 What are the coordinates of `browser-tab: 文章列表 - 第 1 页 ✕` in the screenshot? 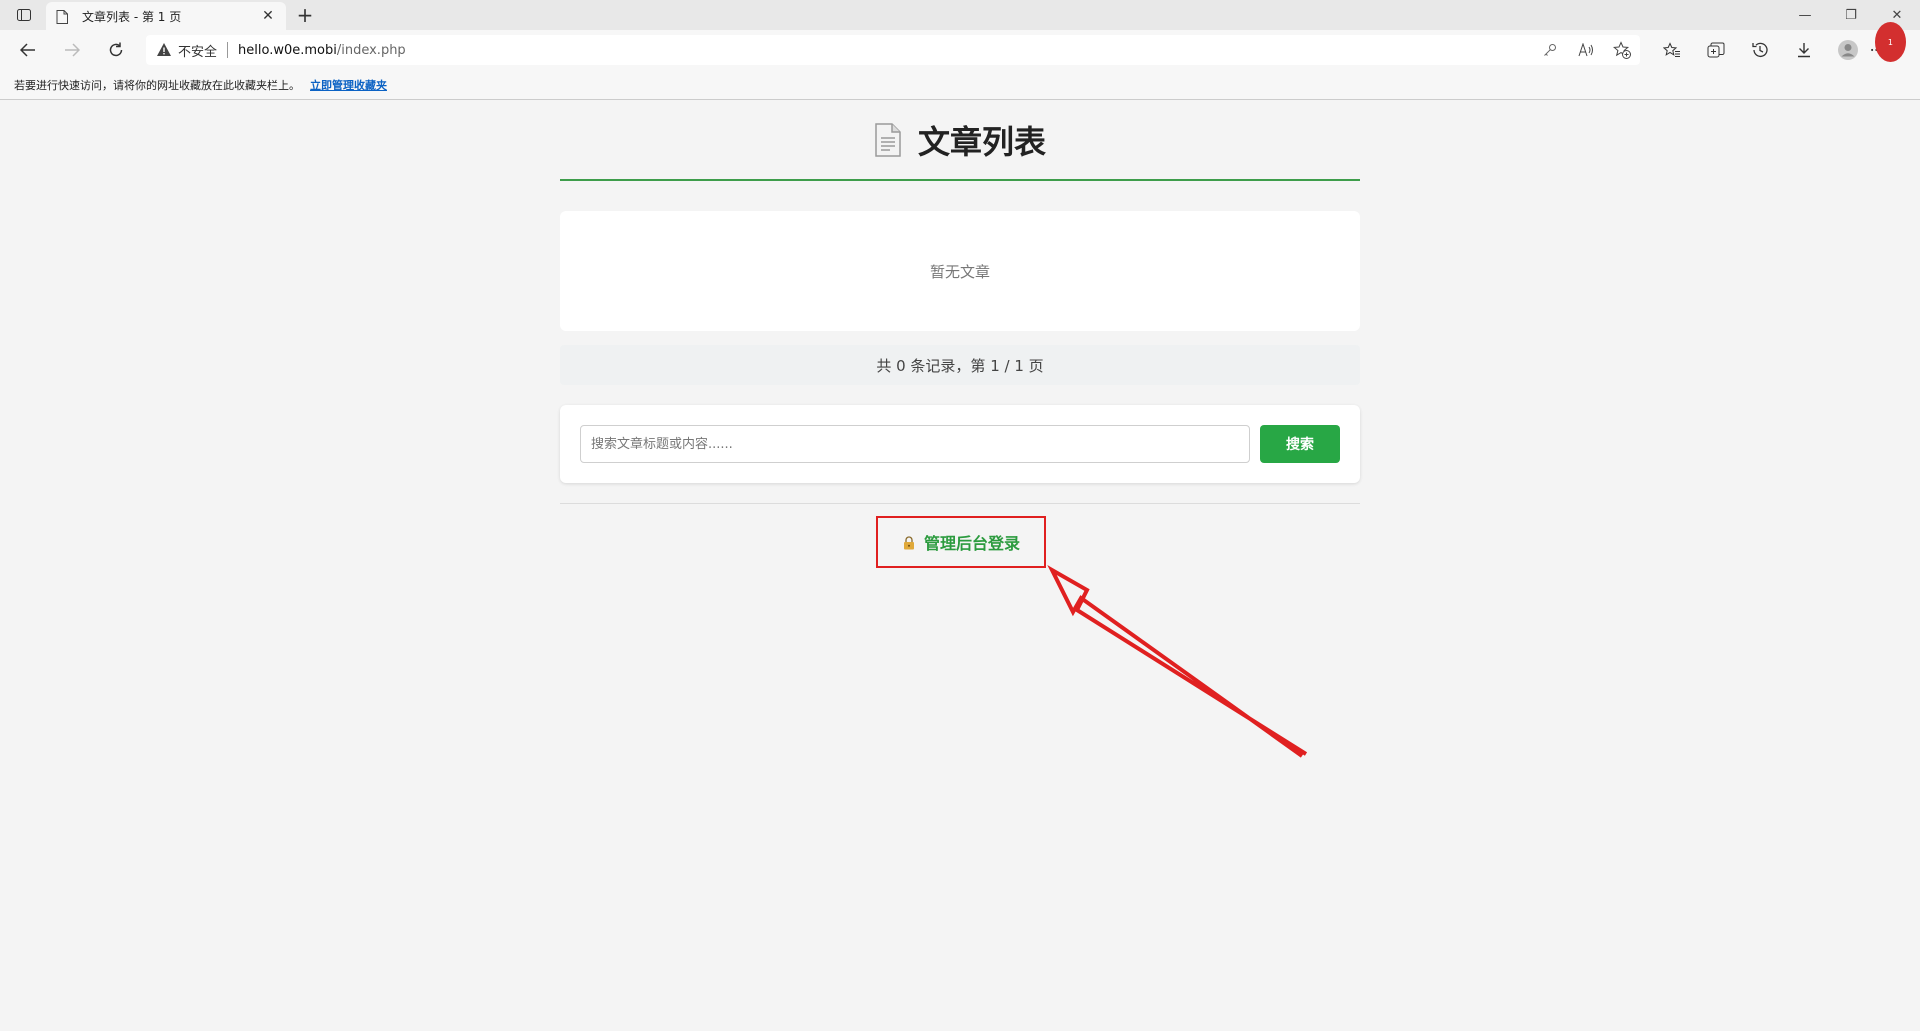 It's located at (166, 16).